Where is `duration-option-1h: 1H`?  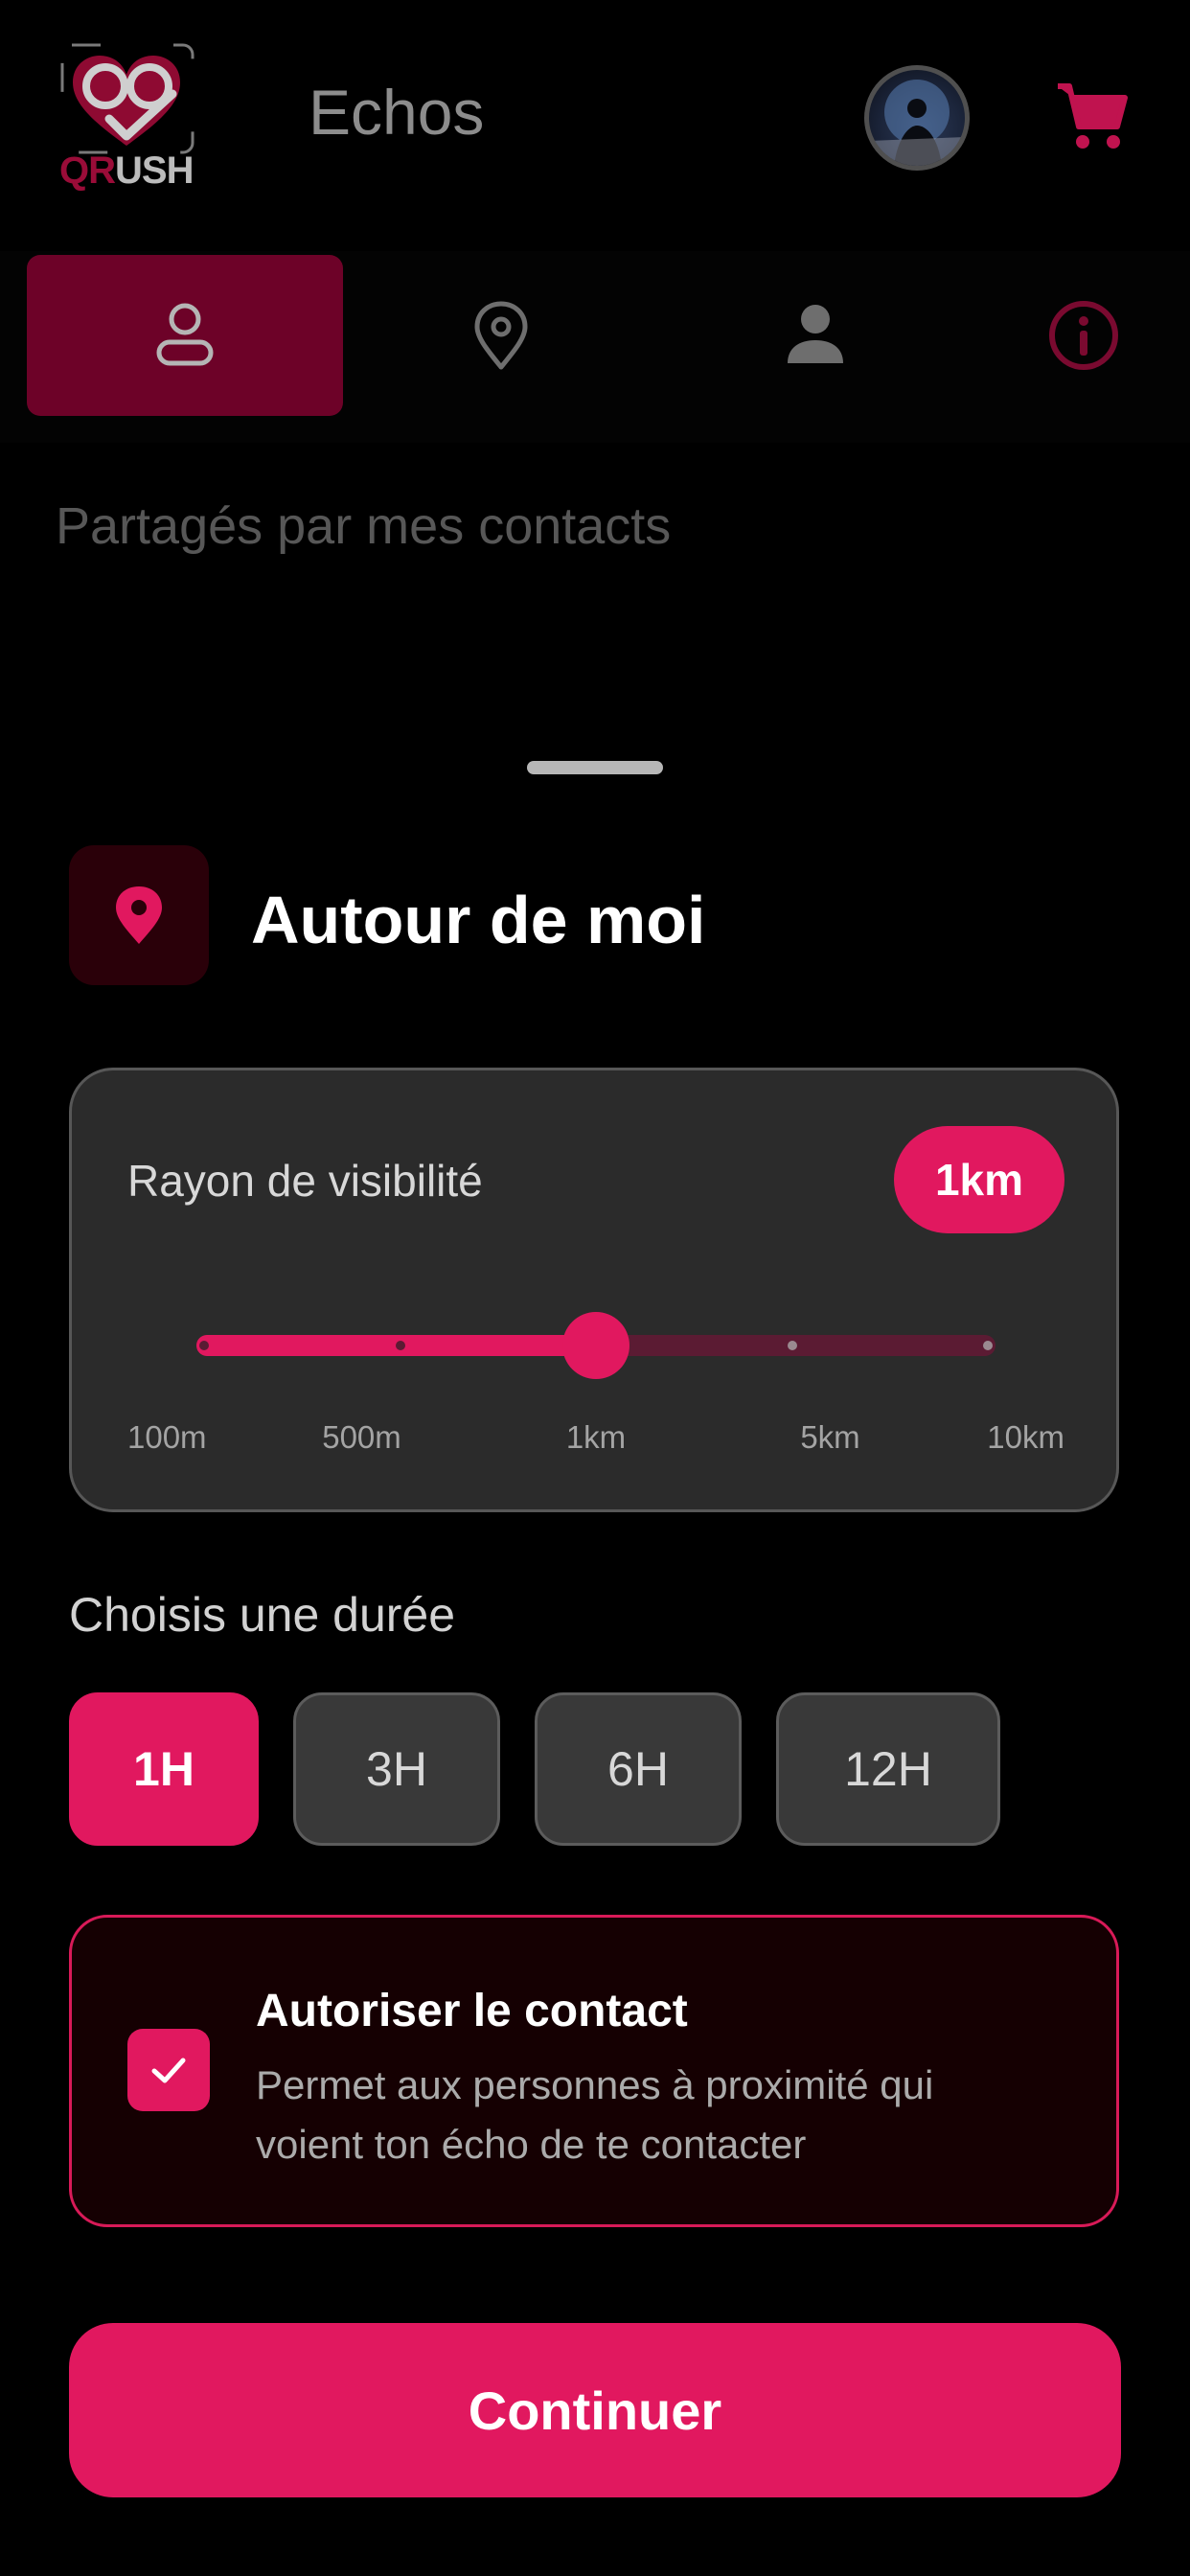 duration-option-1h: 1H is located at coordinates (164, 1769).